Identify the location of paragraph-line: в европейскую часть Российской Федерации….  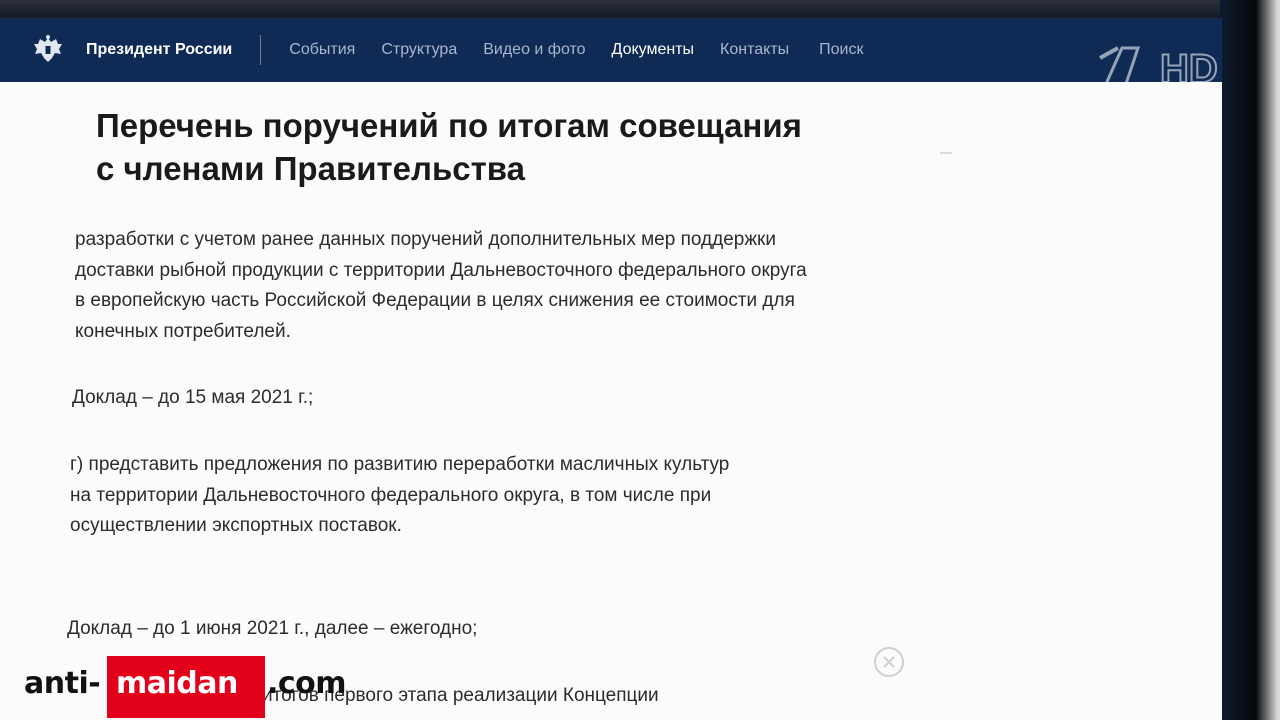
(435, 300).